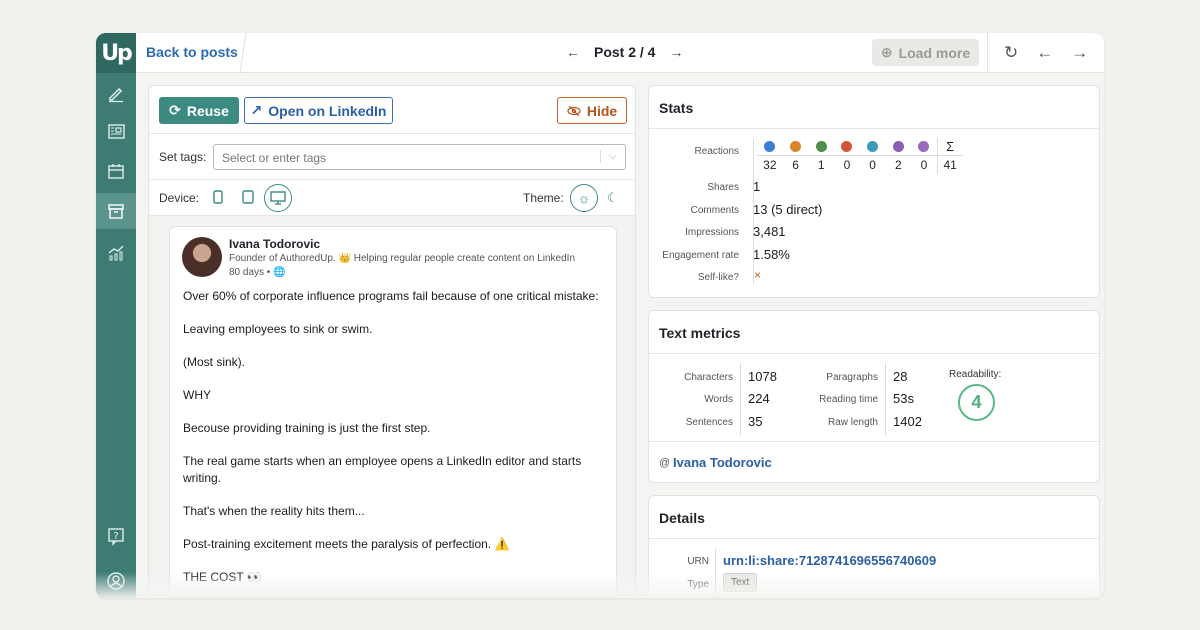 The width and height of the screenshot is (1200, 630). I want to click on hide-button: Hide, so click(592, 110).